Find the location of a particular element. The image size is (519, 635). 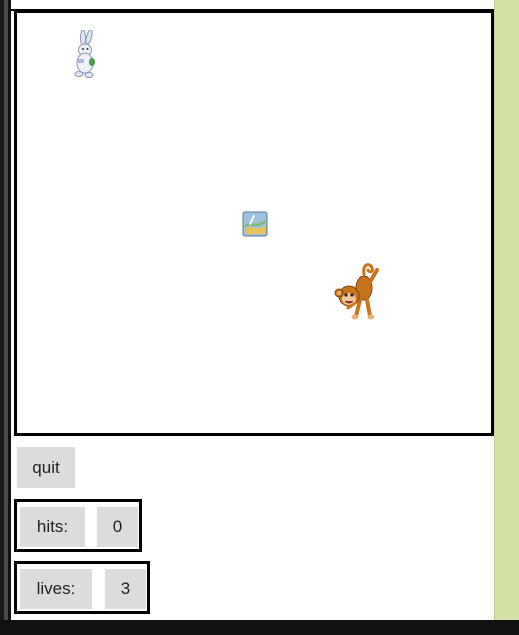

lives-counter: lives: 3 is located at coordinates (82, 587).